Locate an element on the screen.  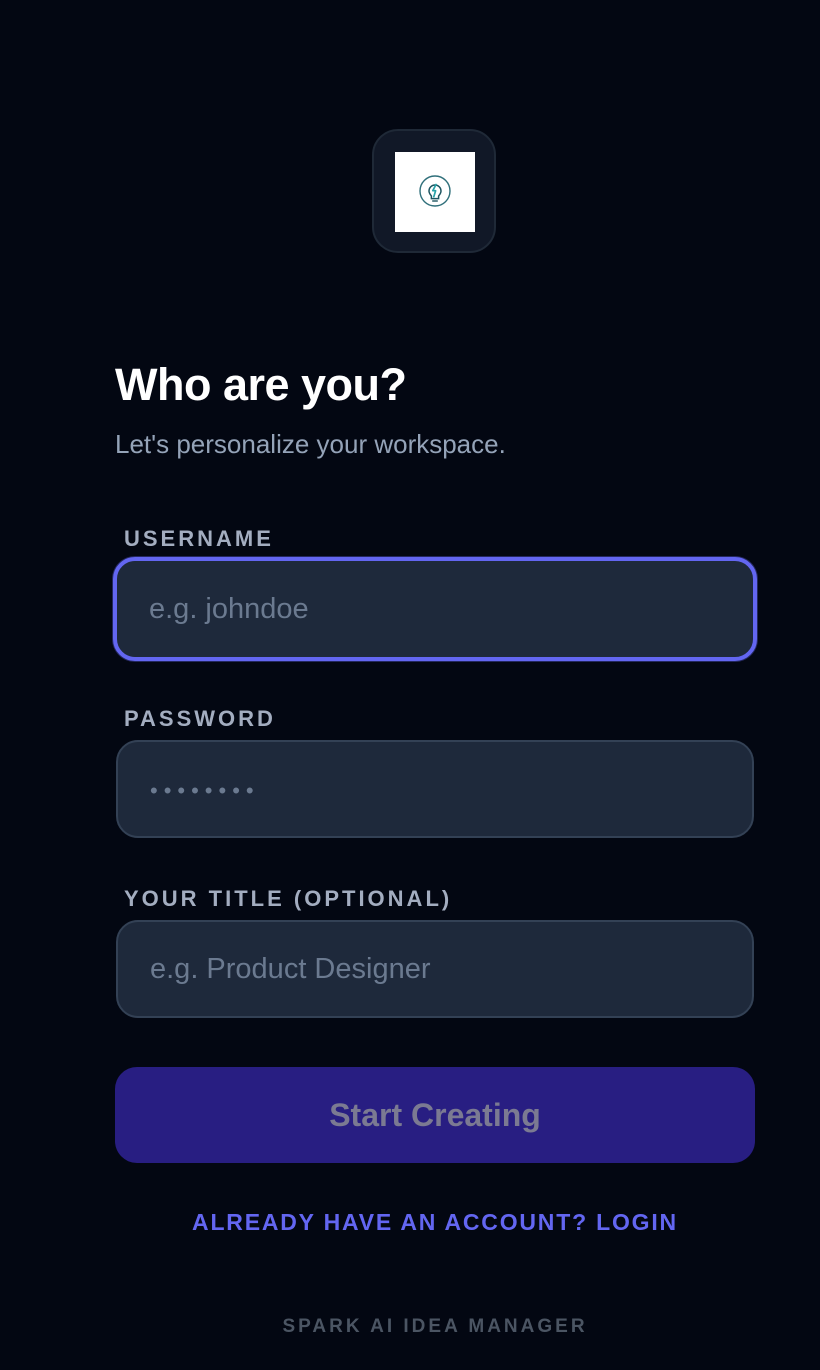
title-label: YOUR TITLE (OPTIONAL) is located at coordinates (288, 898).